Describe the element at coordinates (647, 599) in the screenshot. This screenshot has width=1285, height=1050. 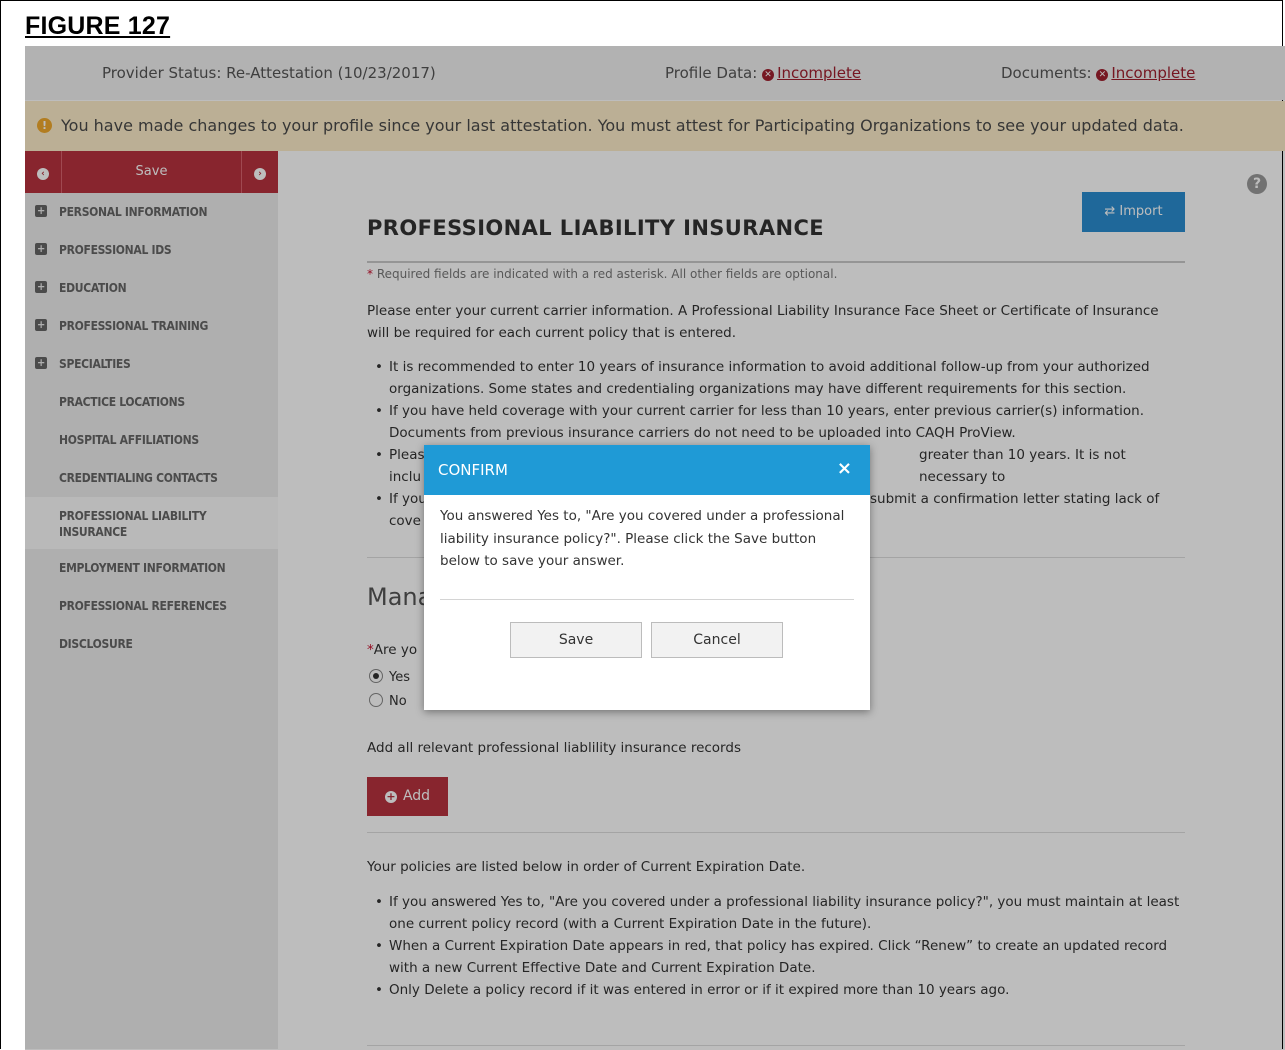
I see `dialog-divider` at that location.